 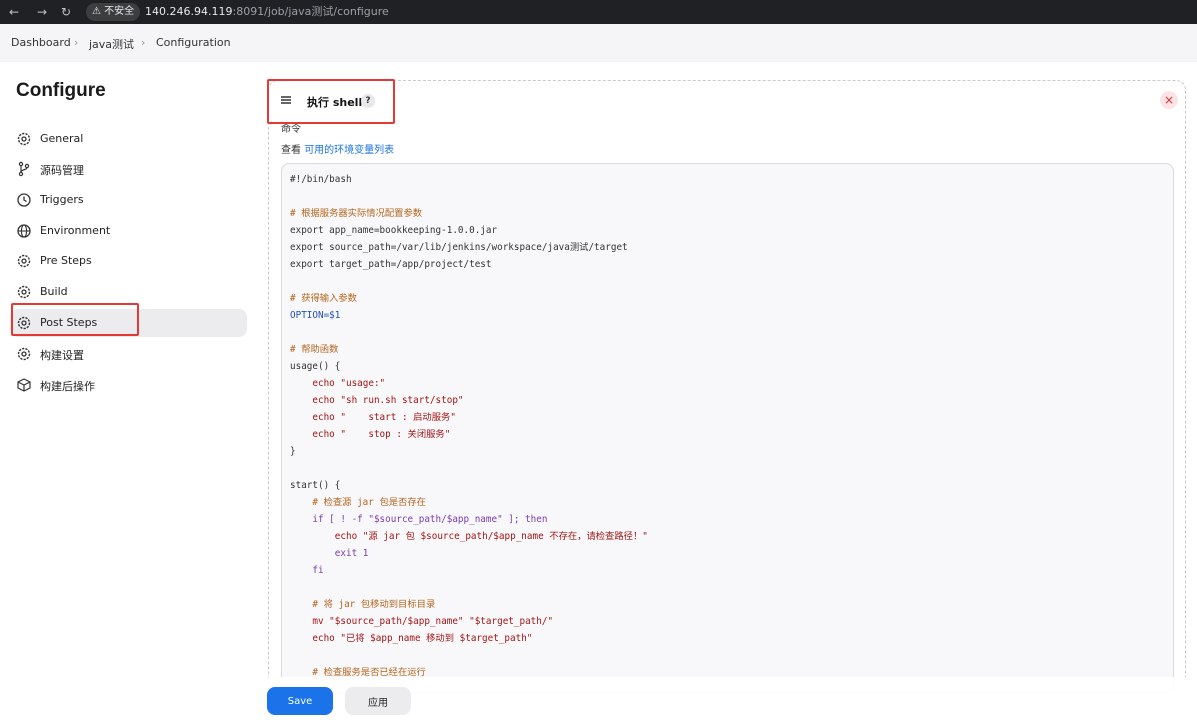 I want to click on sidebar-item-label: 构建后操作, so click(x=67, y=386).